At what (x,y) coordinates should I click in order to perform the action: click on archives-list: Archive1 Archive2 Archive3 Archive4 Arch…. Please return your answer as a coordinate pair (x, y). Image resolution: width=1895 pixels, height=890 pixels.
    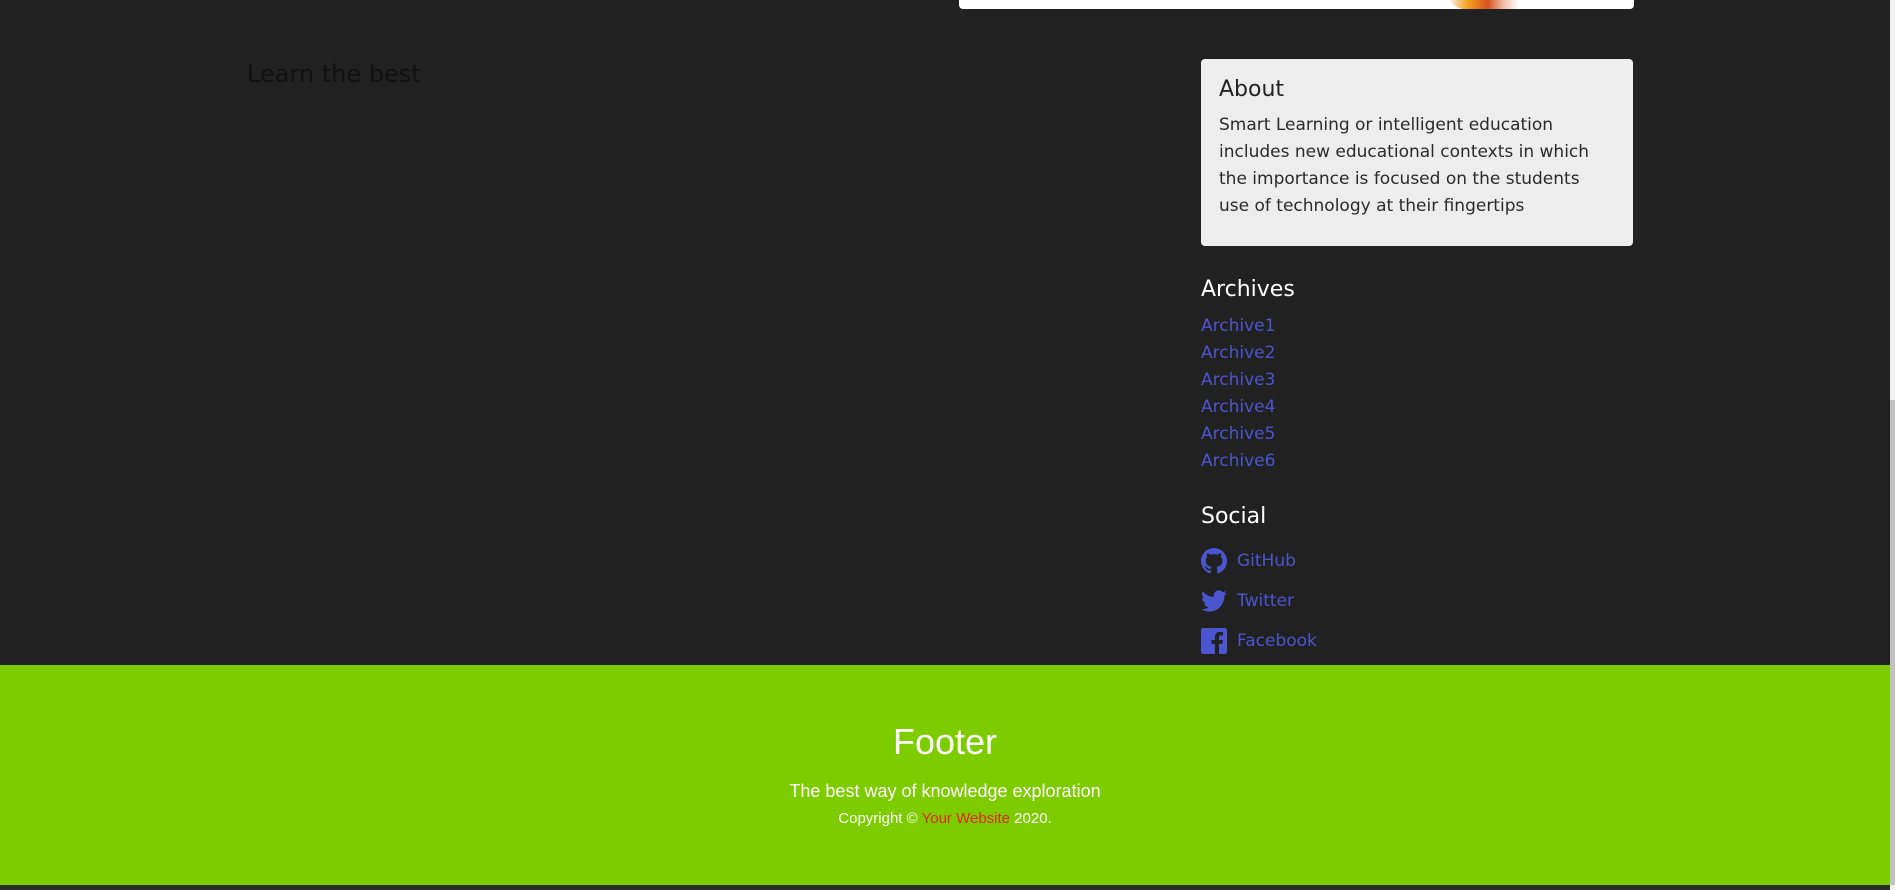
    Looking at the image, I should click on (1417, 393).